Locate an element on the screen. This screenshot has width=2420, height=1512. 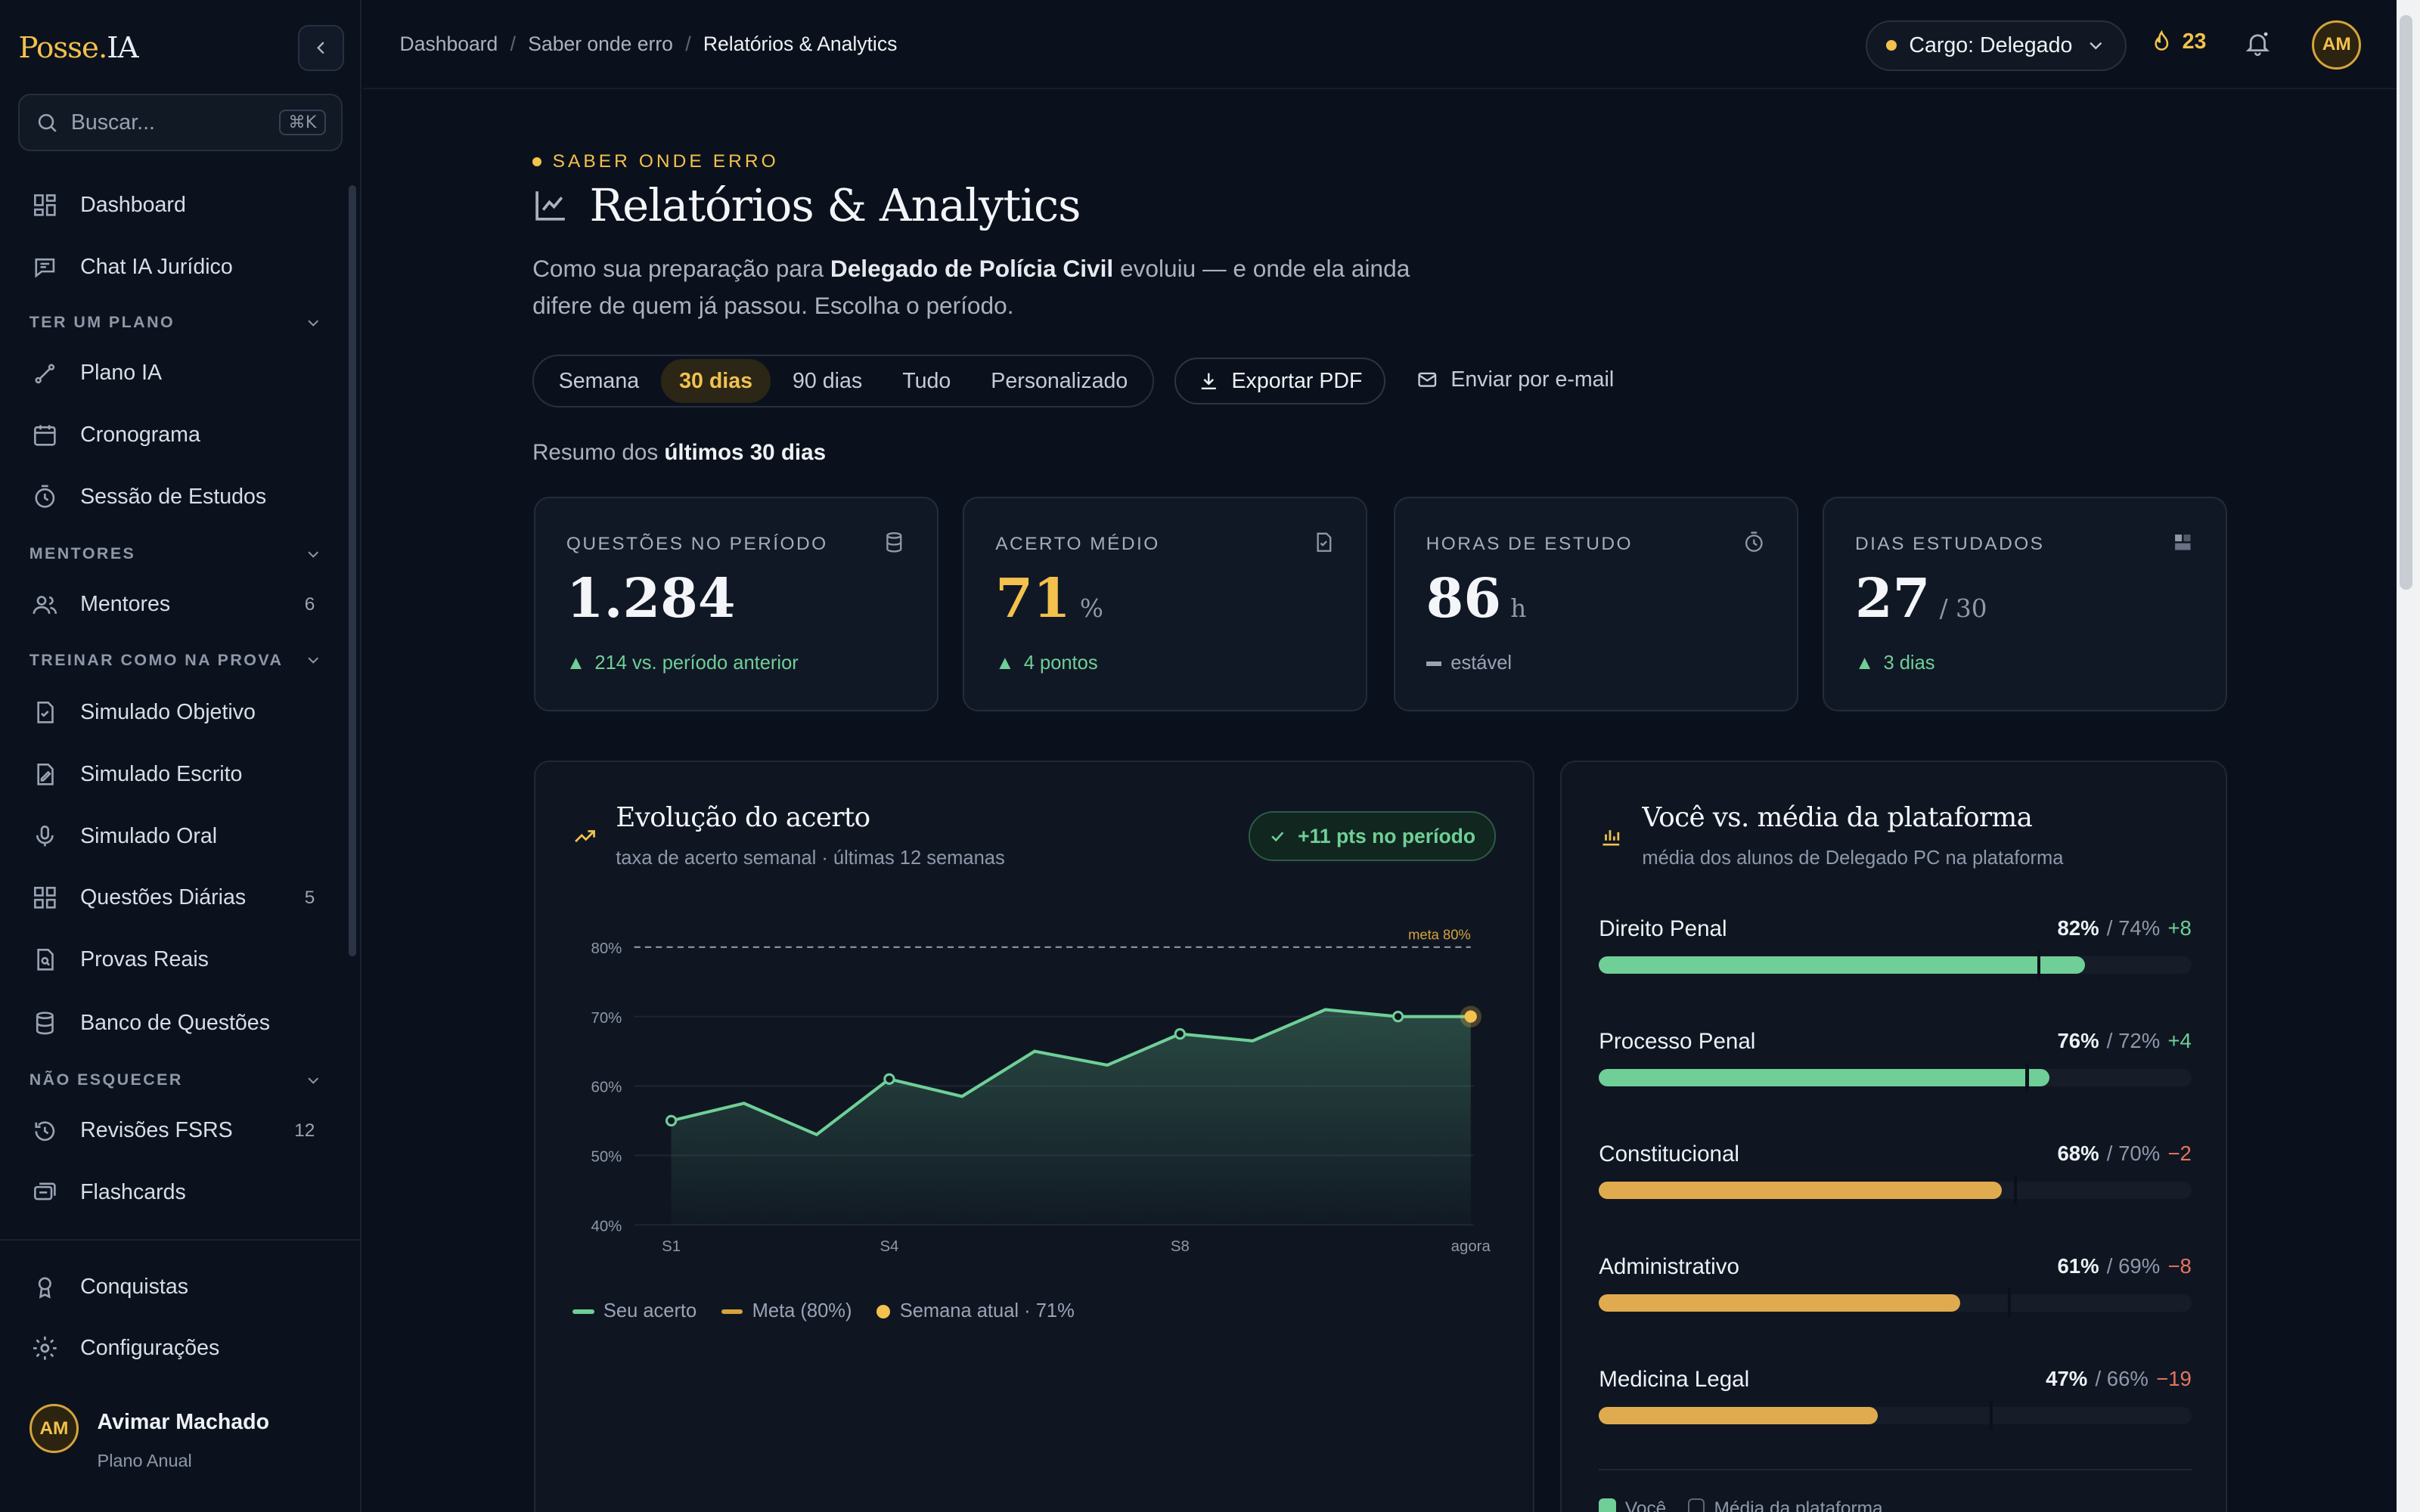
kpi-unit: h is located at coordinates (1518, 608).